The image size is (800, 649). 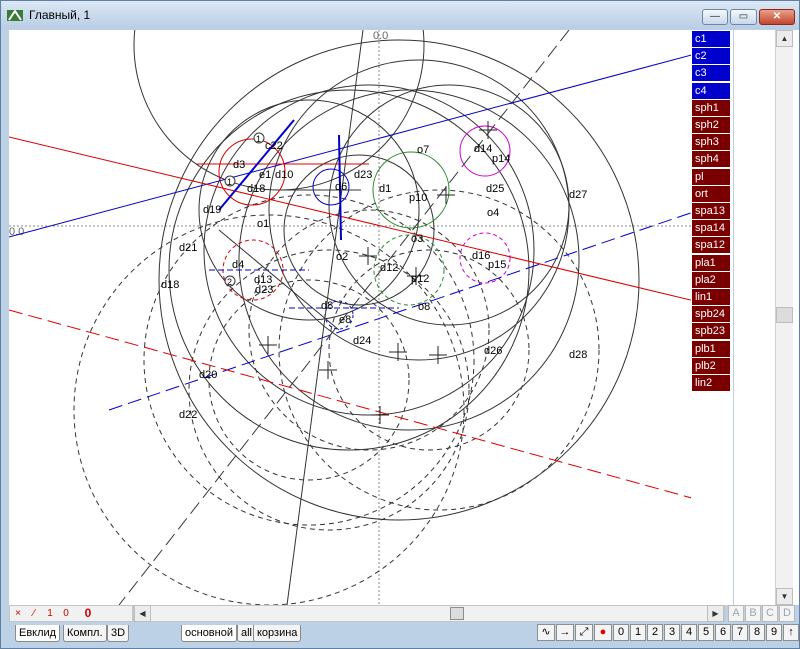 I want to click on label-d23b: d23, so click(x=264, y=290).